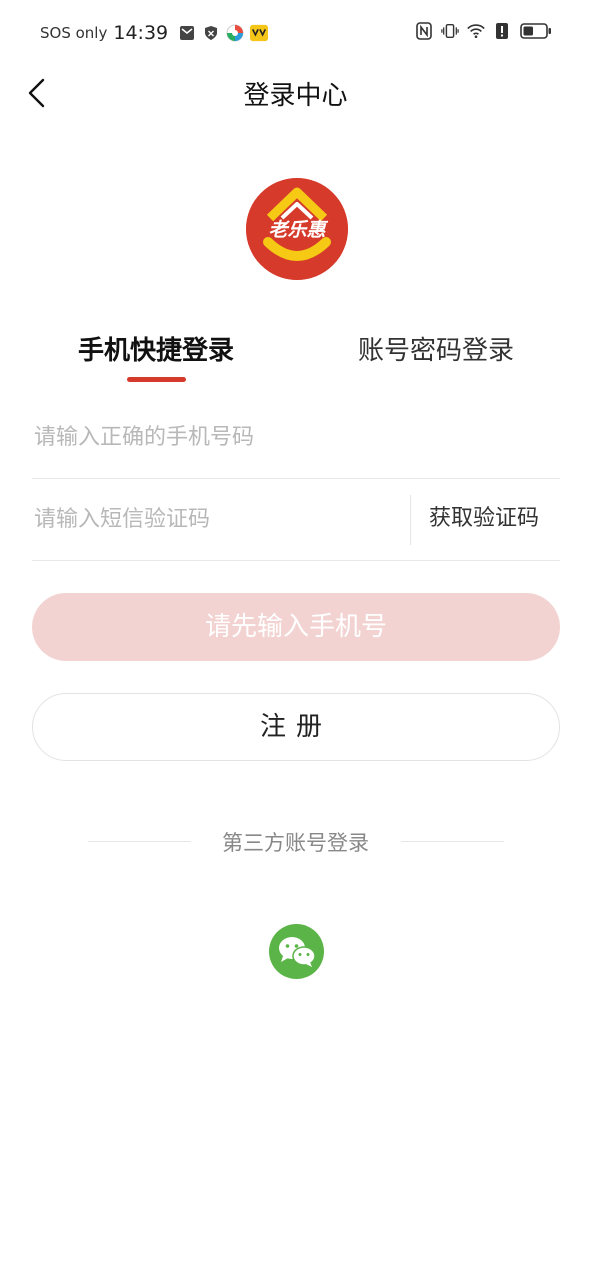  Describe the element at coordinates (536, 31) in the screenshot. I see `battery-icon` at that location.